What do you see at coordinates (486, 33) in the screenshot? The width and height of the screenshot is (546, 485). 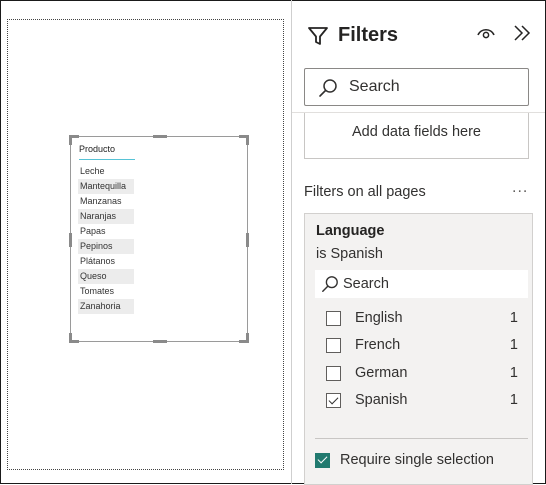 I see `eye-icon` at bounding box center [486, 33].